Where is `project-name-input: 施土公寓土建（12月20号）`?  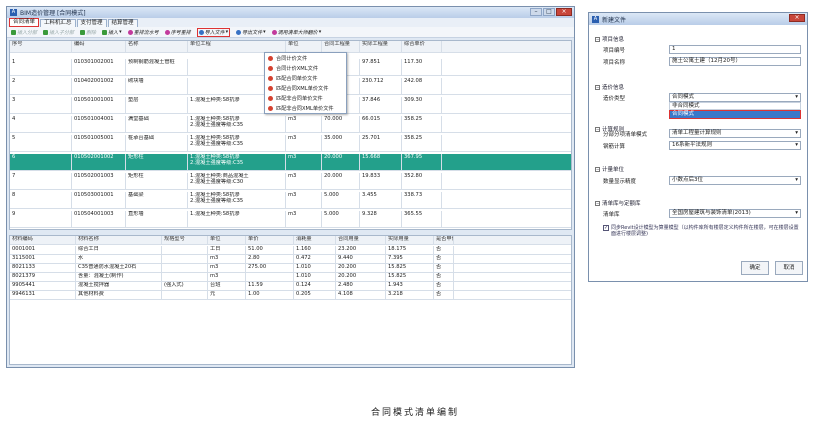 project-name-input: 施土公寓土建（12月20号） is located at coordinates (735, 61).